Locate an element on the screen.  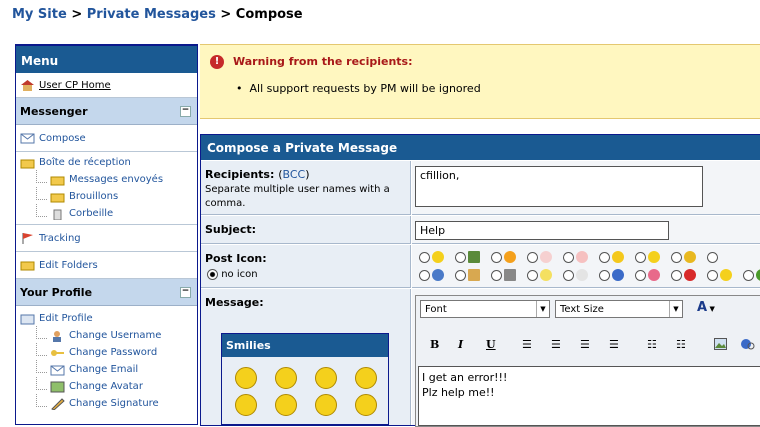
sidebar-item-label: User CP Home is located at coordinates (75, 85).